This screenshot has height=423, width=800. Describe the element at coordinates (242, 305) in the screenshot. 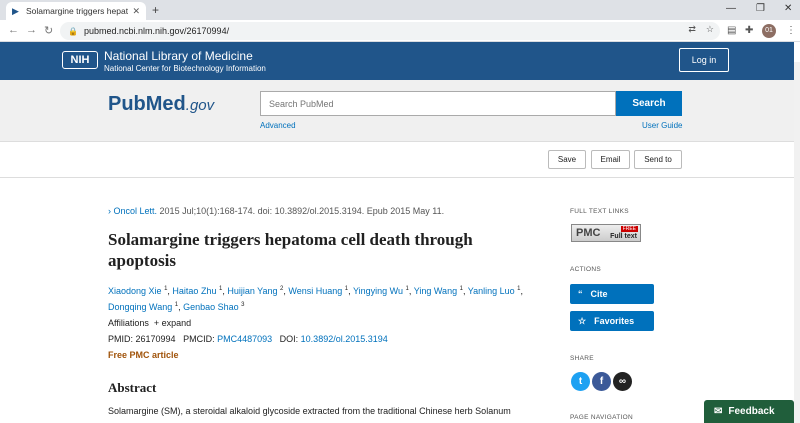

I see `author-affiliation-number: 3` at that location.